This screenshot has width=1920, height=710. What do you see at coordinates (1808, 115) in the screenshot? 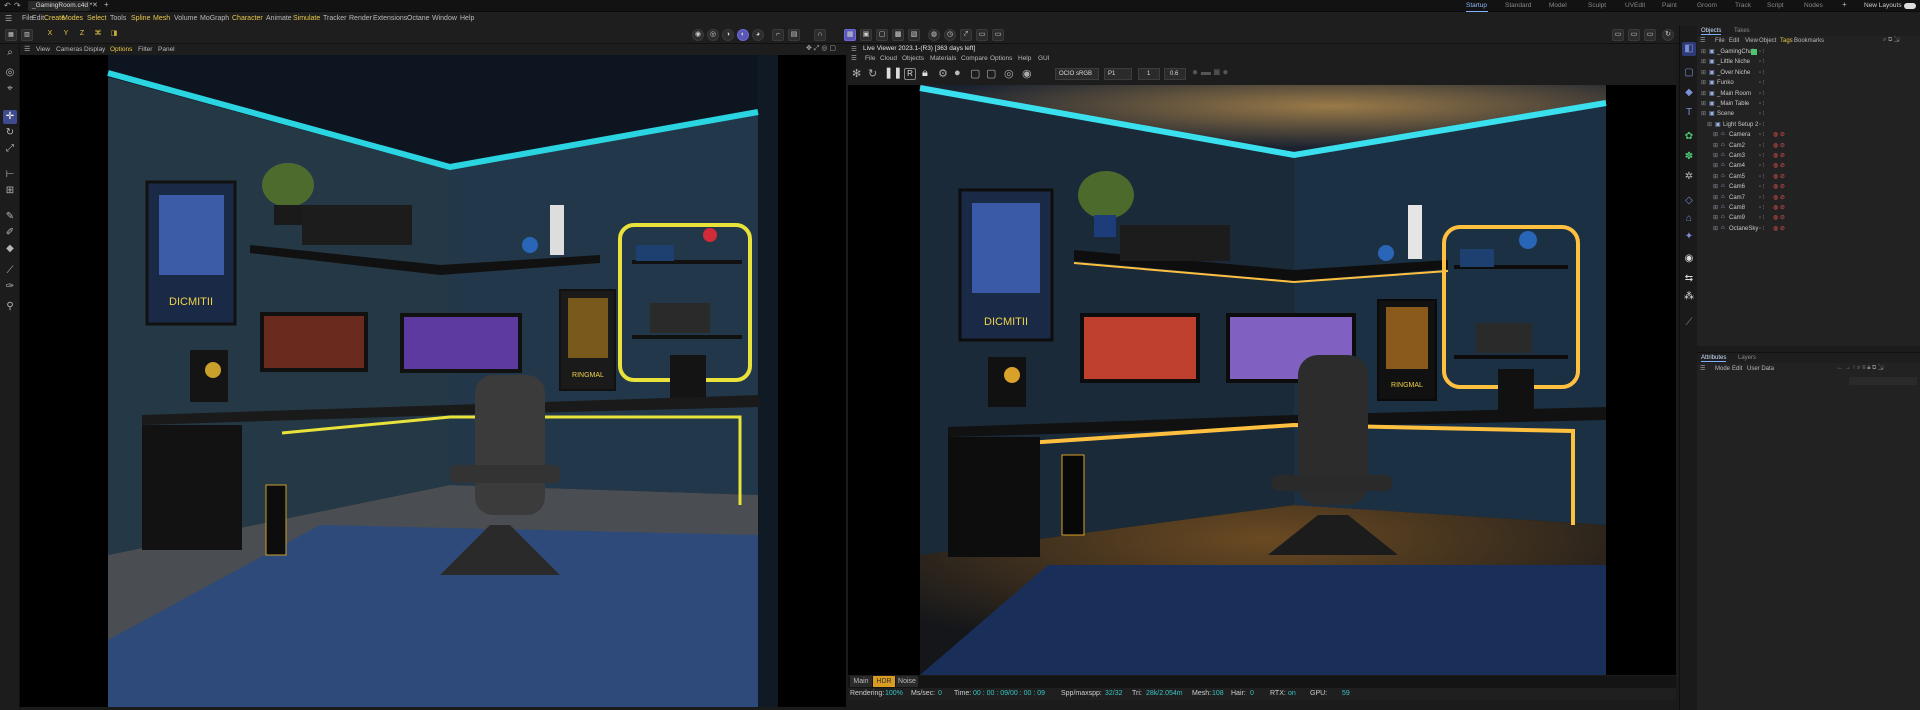
I see `object-row: ⊞ ▣ Scene ▫ ⁝` at bounding box center [1808, 115].